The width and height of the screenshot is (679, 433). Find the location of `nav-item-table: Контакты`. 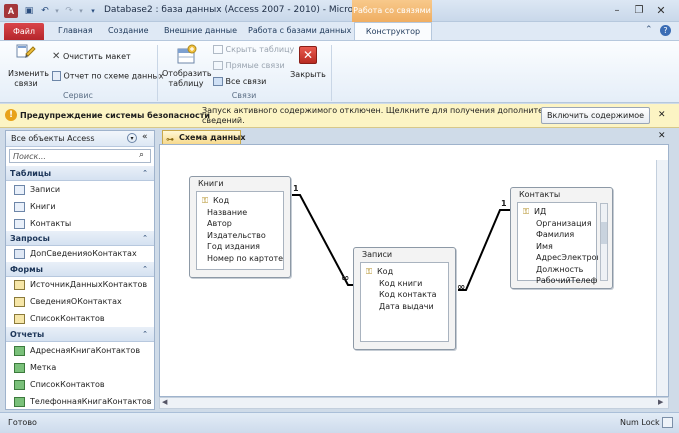

nav-item-table: Контакты is located at coordinates (41, 224).